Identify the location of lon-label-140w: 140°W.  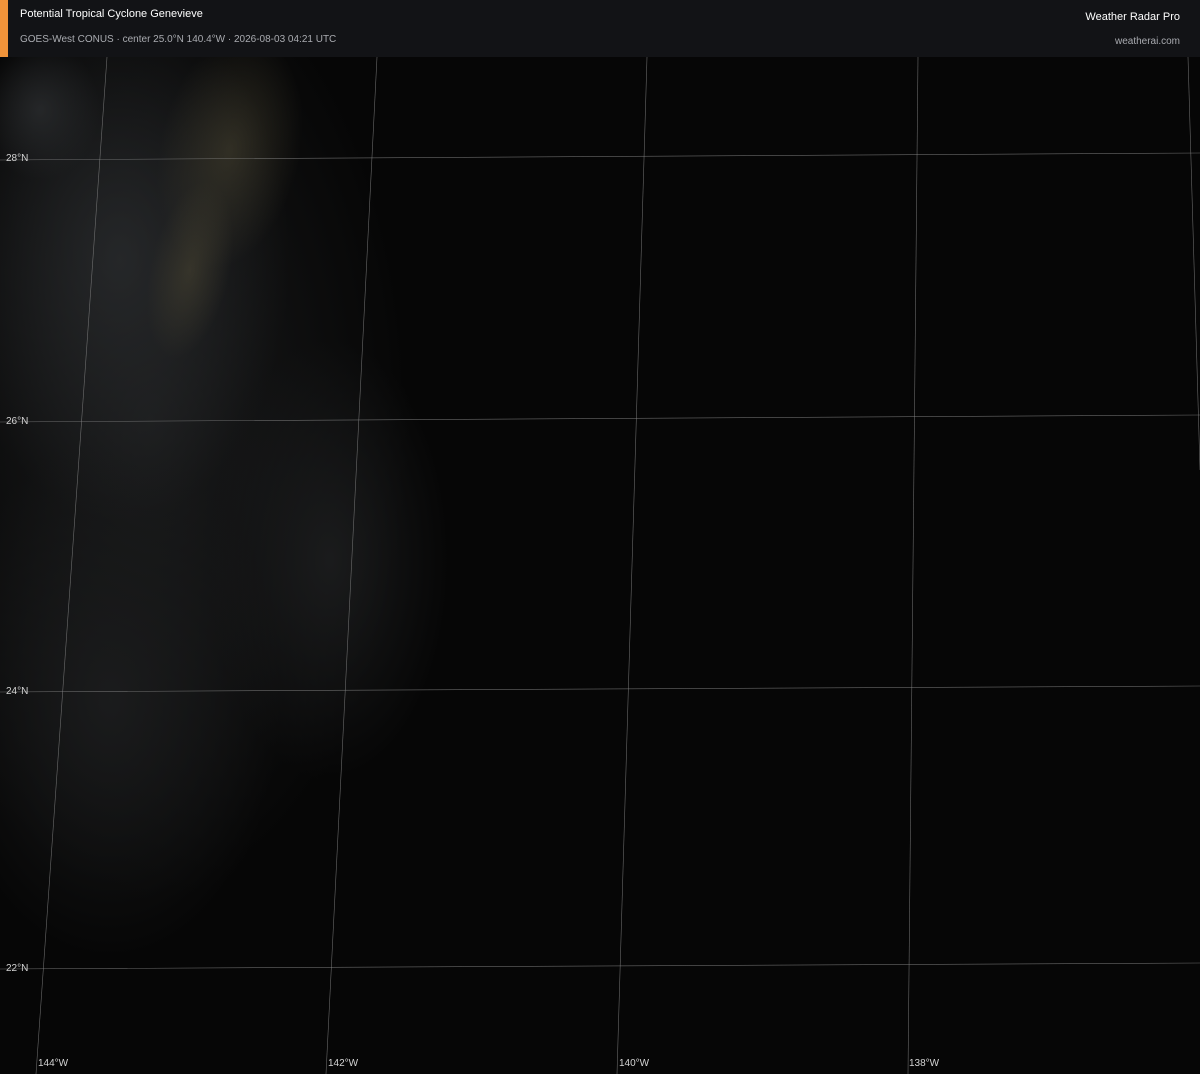
(634, 1063).